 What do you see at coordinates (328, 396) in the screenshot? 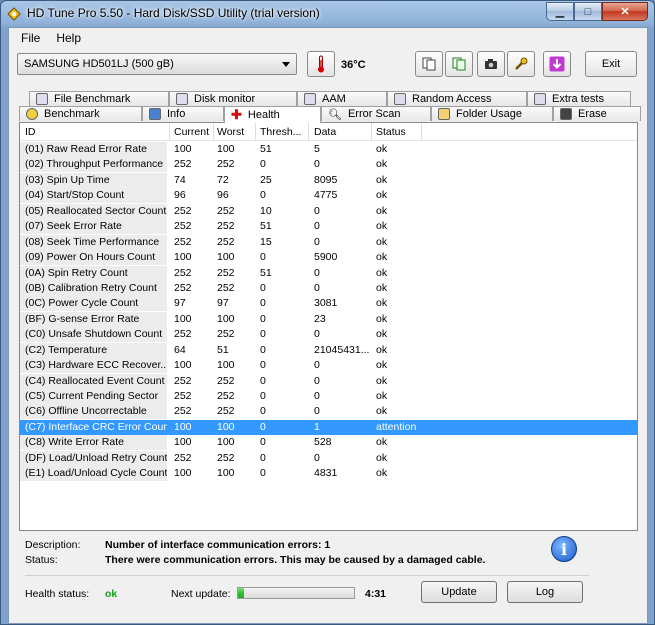
I see `table-row: (C5) Current Pending Sector 252 252 0 0 ok` at bounding box center [328, 396].